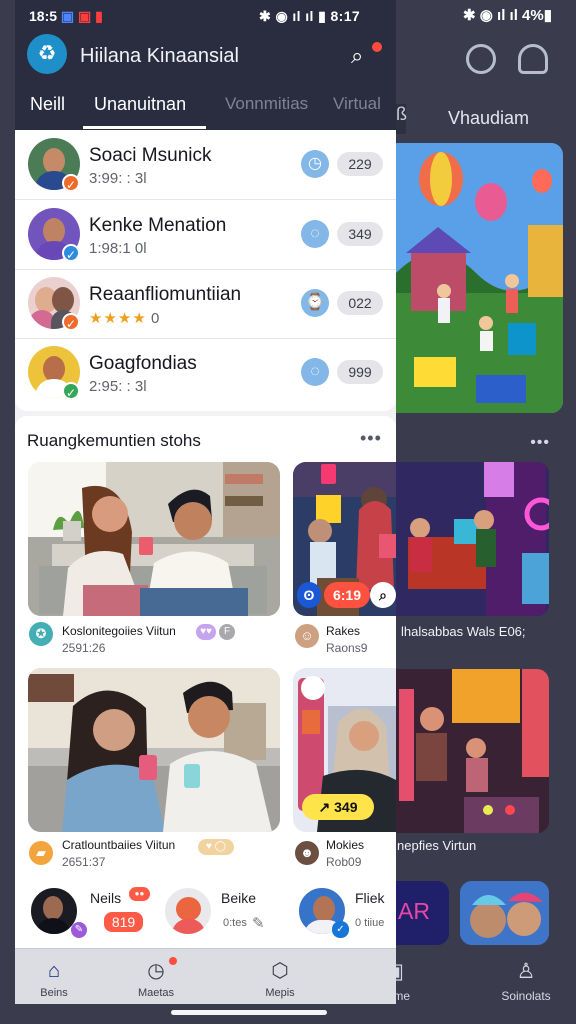  I want to click on rating-value: 0, so click(155, 318).